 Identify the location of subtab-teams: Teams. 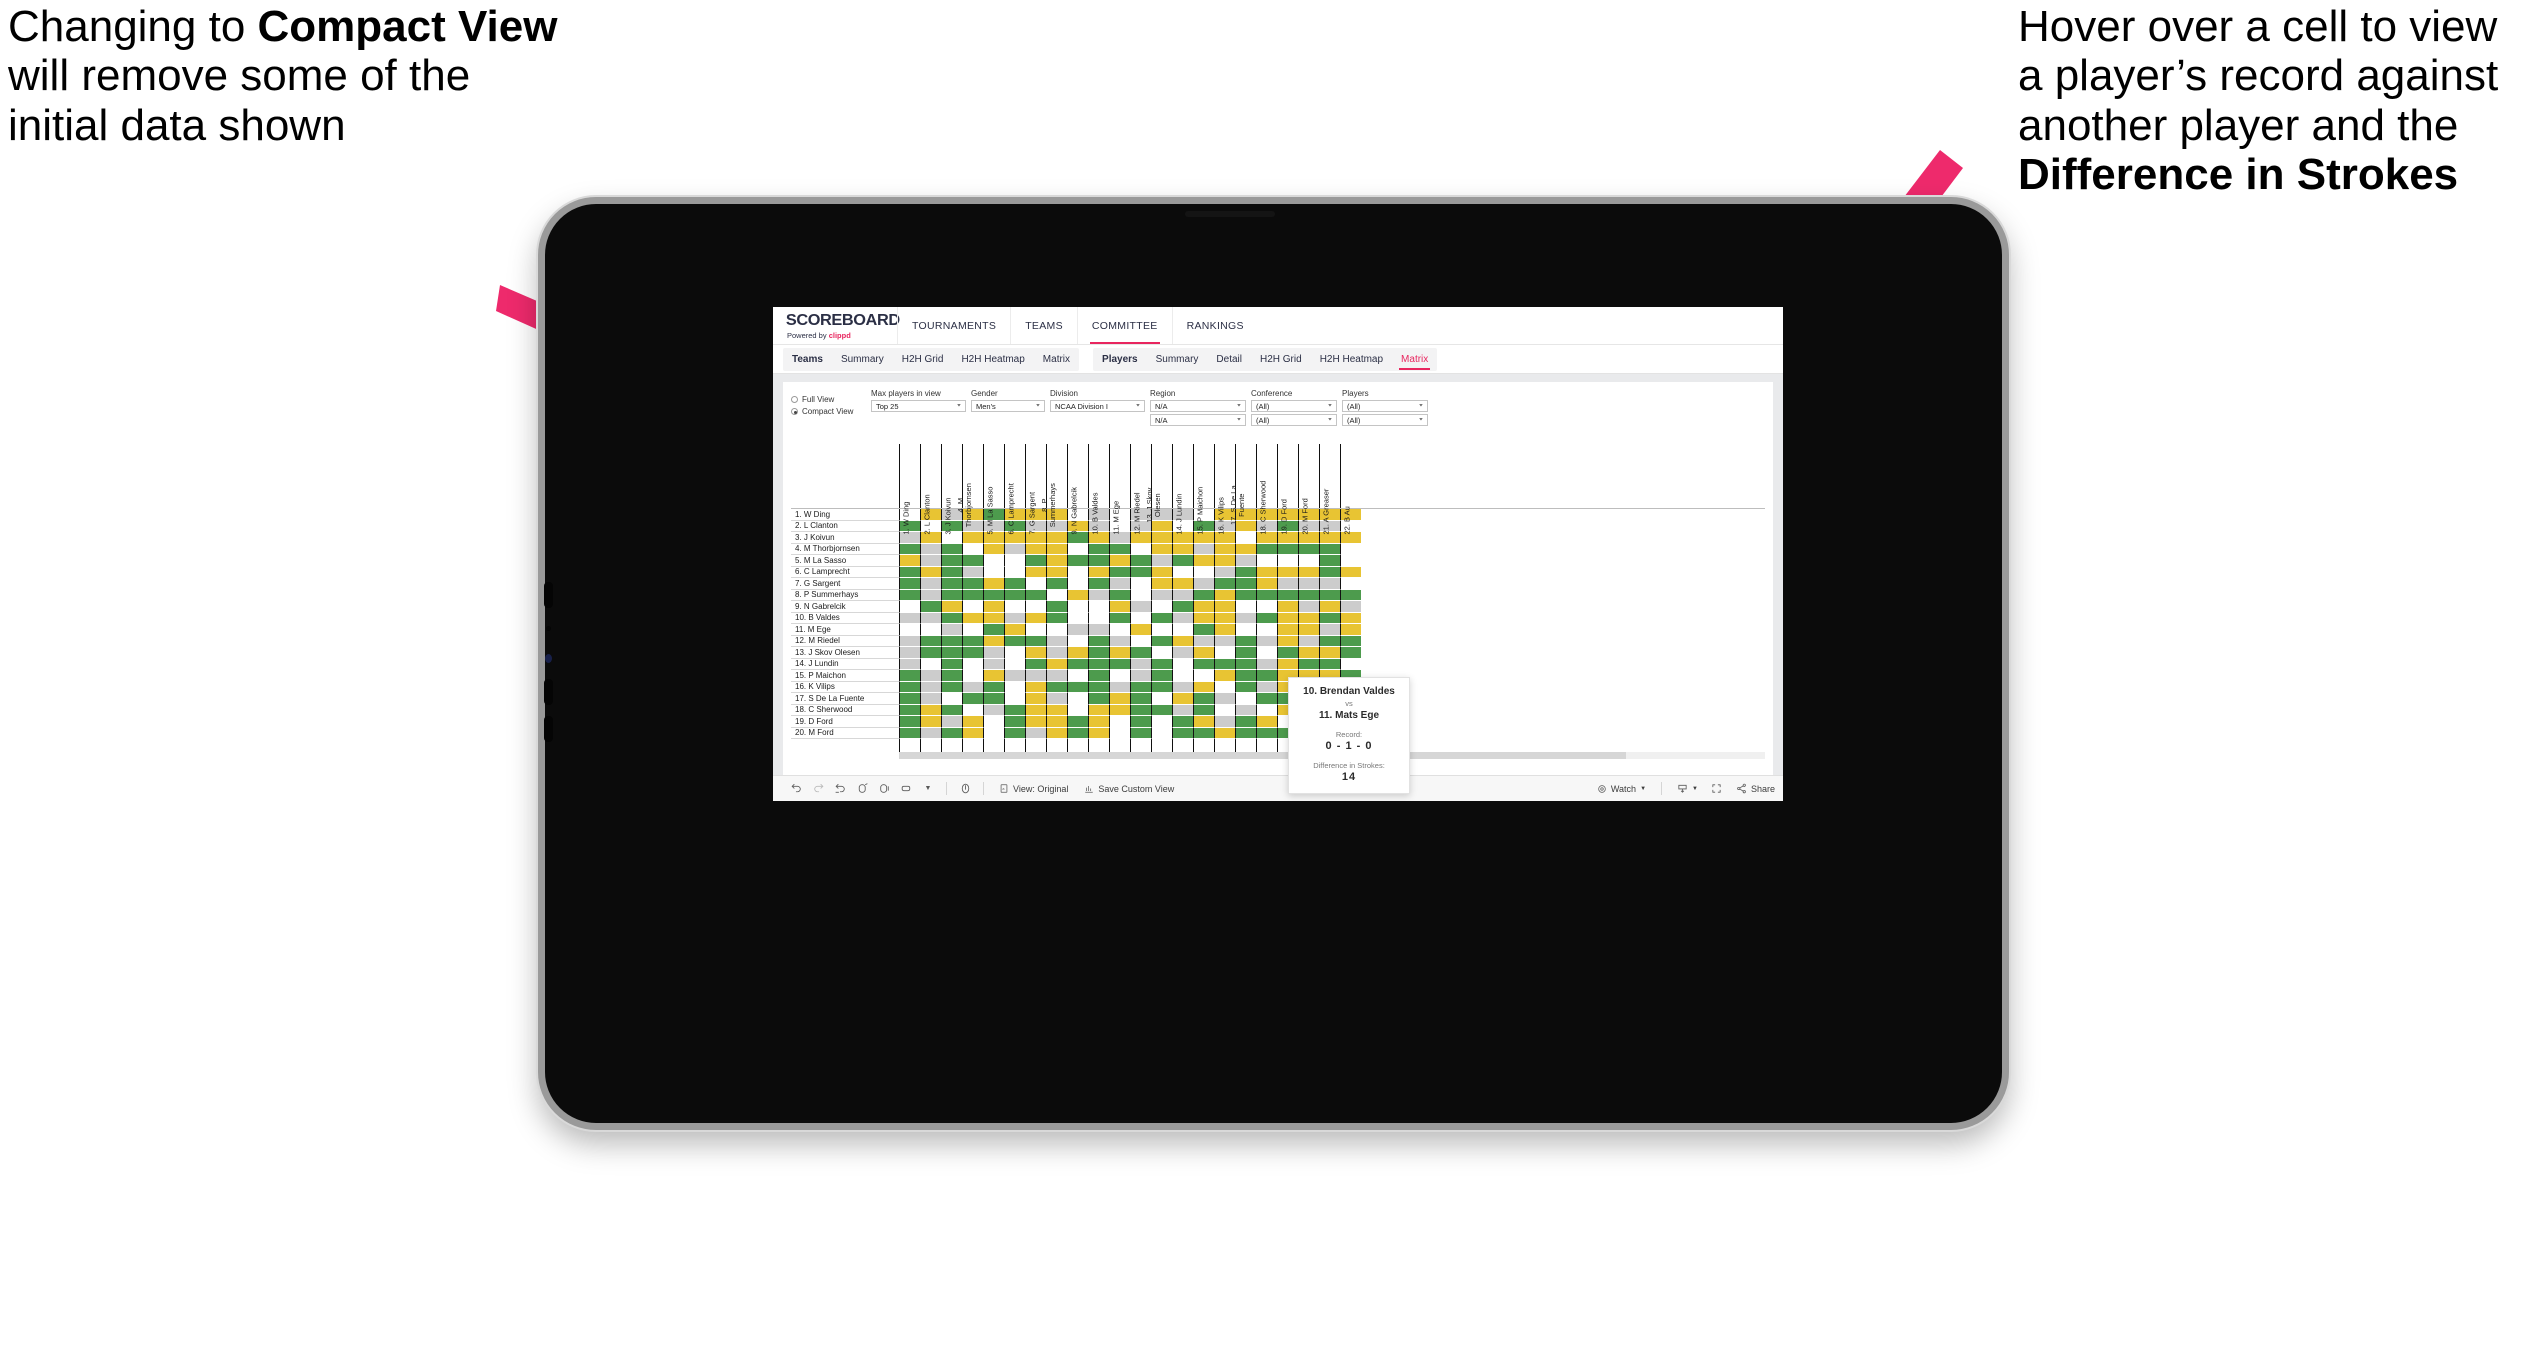
(807, 359).